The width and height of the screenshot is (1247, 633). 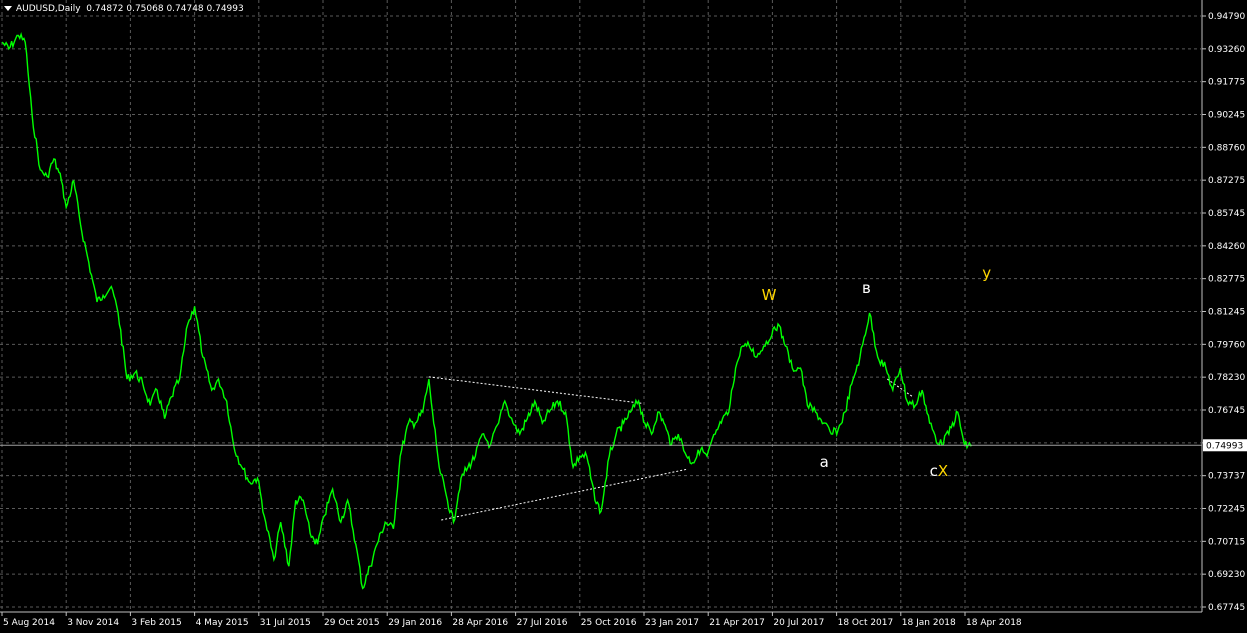 What do you see at coordinates (824, 462) in the screenshot?
I see `wave-label: a` at bounding box center [824, 462].